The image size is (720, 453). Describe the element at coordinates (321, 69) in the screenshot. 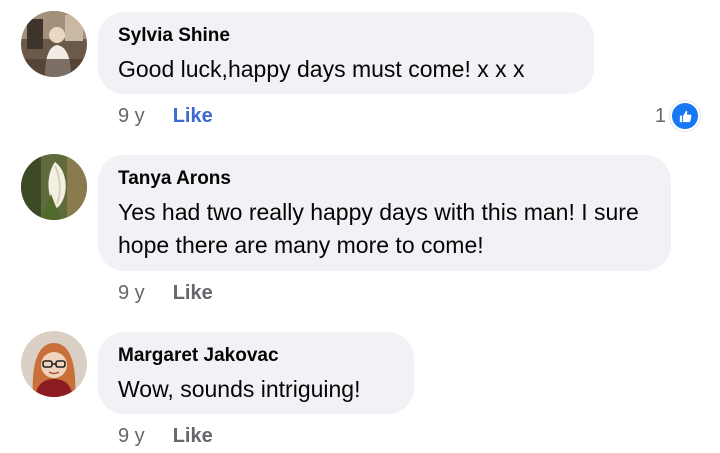

I see `comment-text: Good luck,happy days must come! x x x` at that location.